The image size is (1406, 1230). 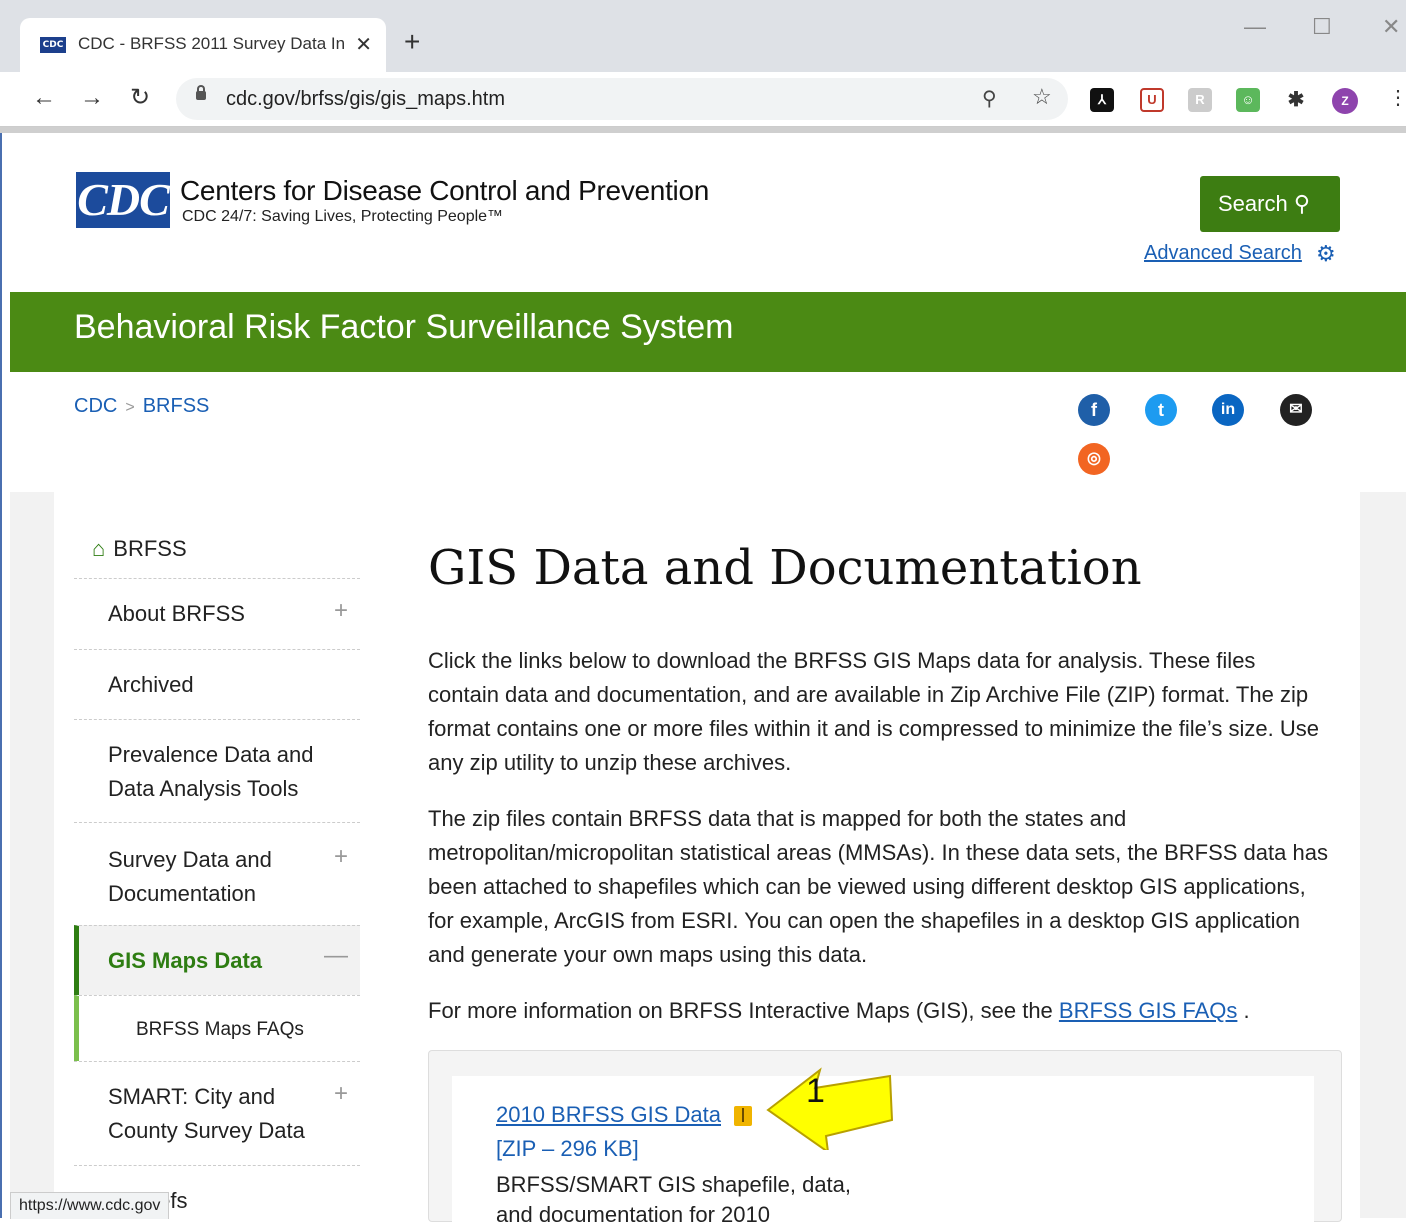 I want to click on sidebar-home: ⌂ BRFSS, so click(x=139, y=549).